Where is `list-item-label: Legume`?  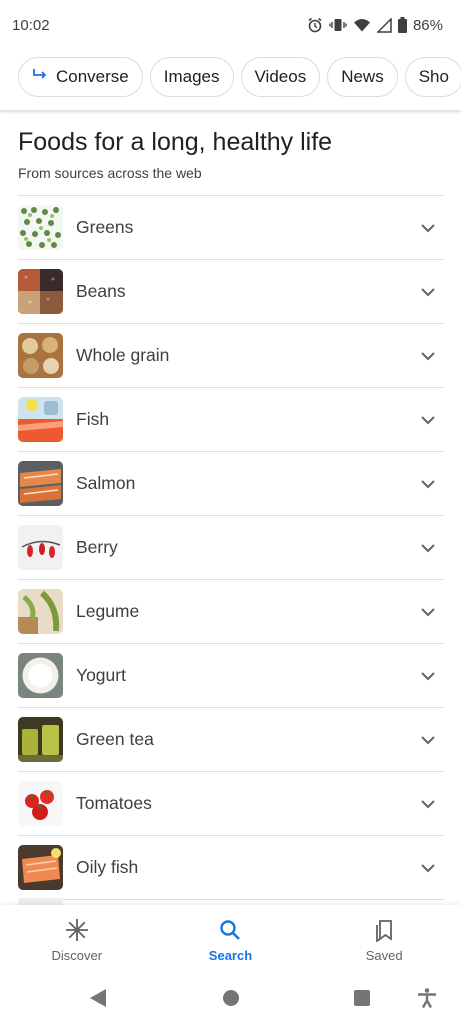 list-item-label: Legume is located at coordinates (108, 611).